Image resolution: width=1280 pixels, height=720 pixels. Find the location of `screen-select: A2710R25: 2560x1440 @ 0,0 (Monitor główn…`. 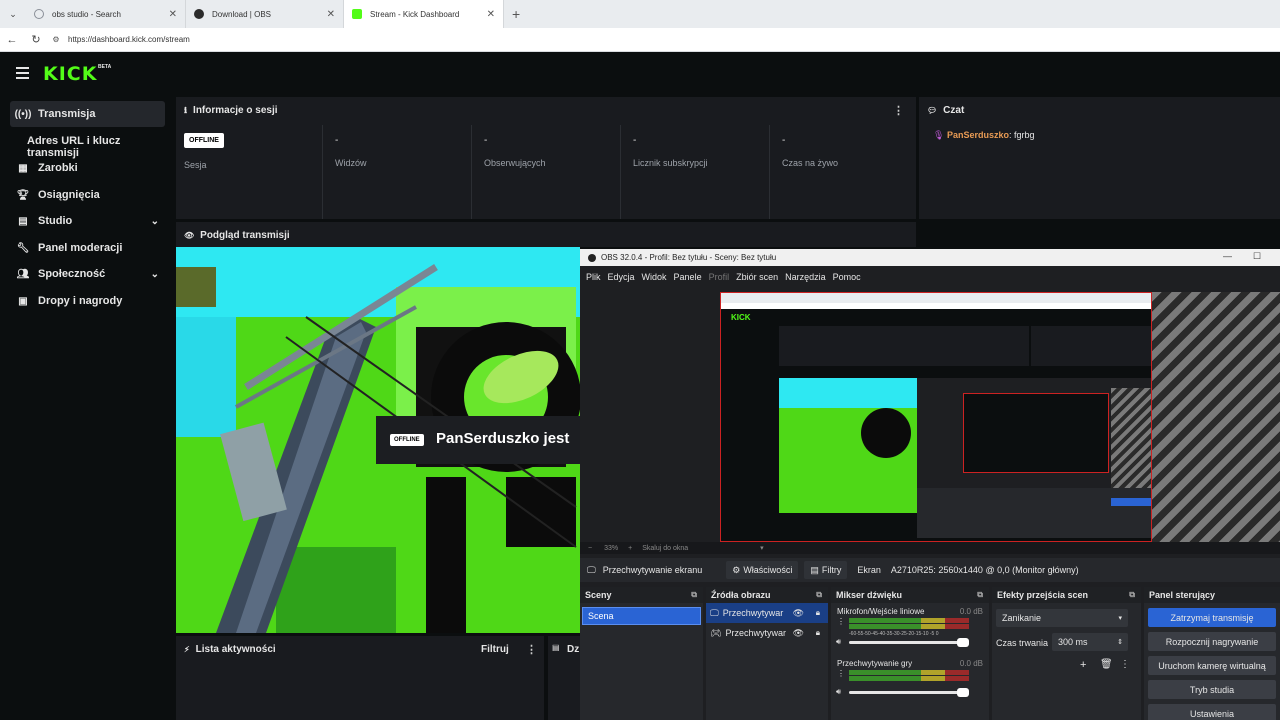

screen-select: A2710R25: 2560x1440 @ 0,0 (Monitor główn… is located at coordinates (985, 570).